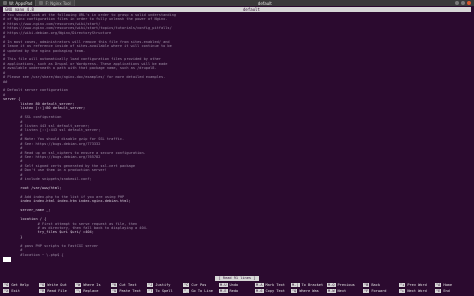 The height and width of the screenshot is (296, 474). I want to click on shortcut-label: Back, so click(375, 285).